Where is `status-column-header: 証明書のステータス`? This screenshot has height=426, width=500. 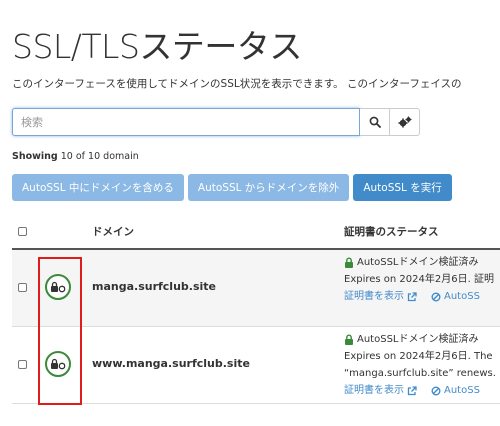
status-column-header: 証明書のステータス is located at coordinates (391, 231).